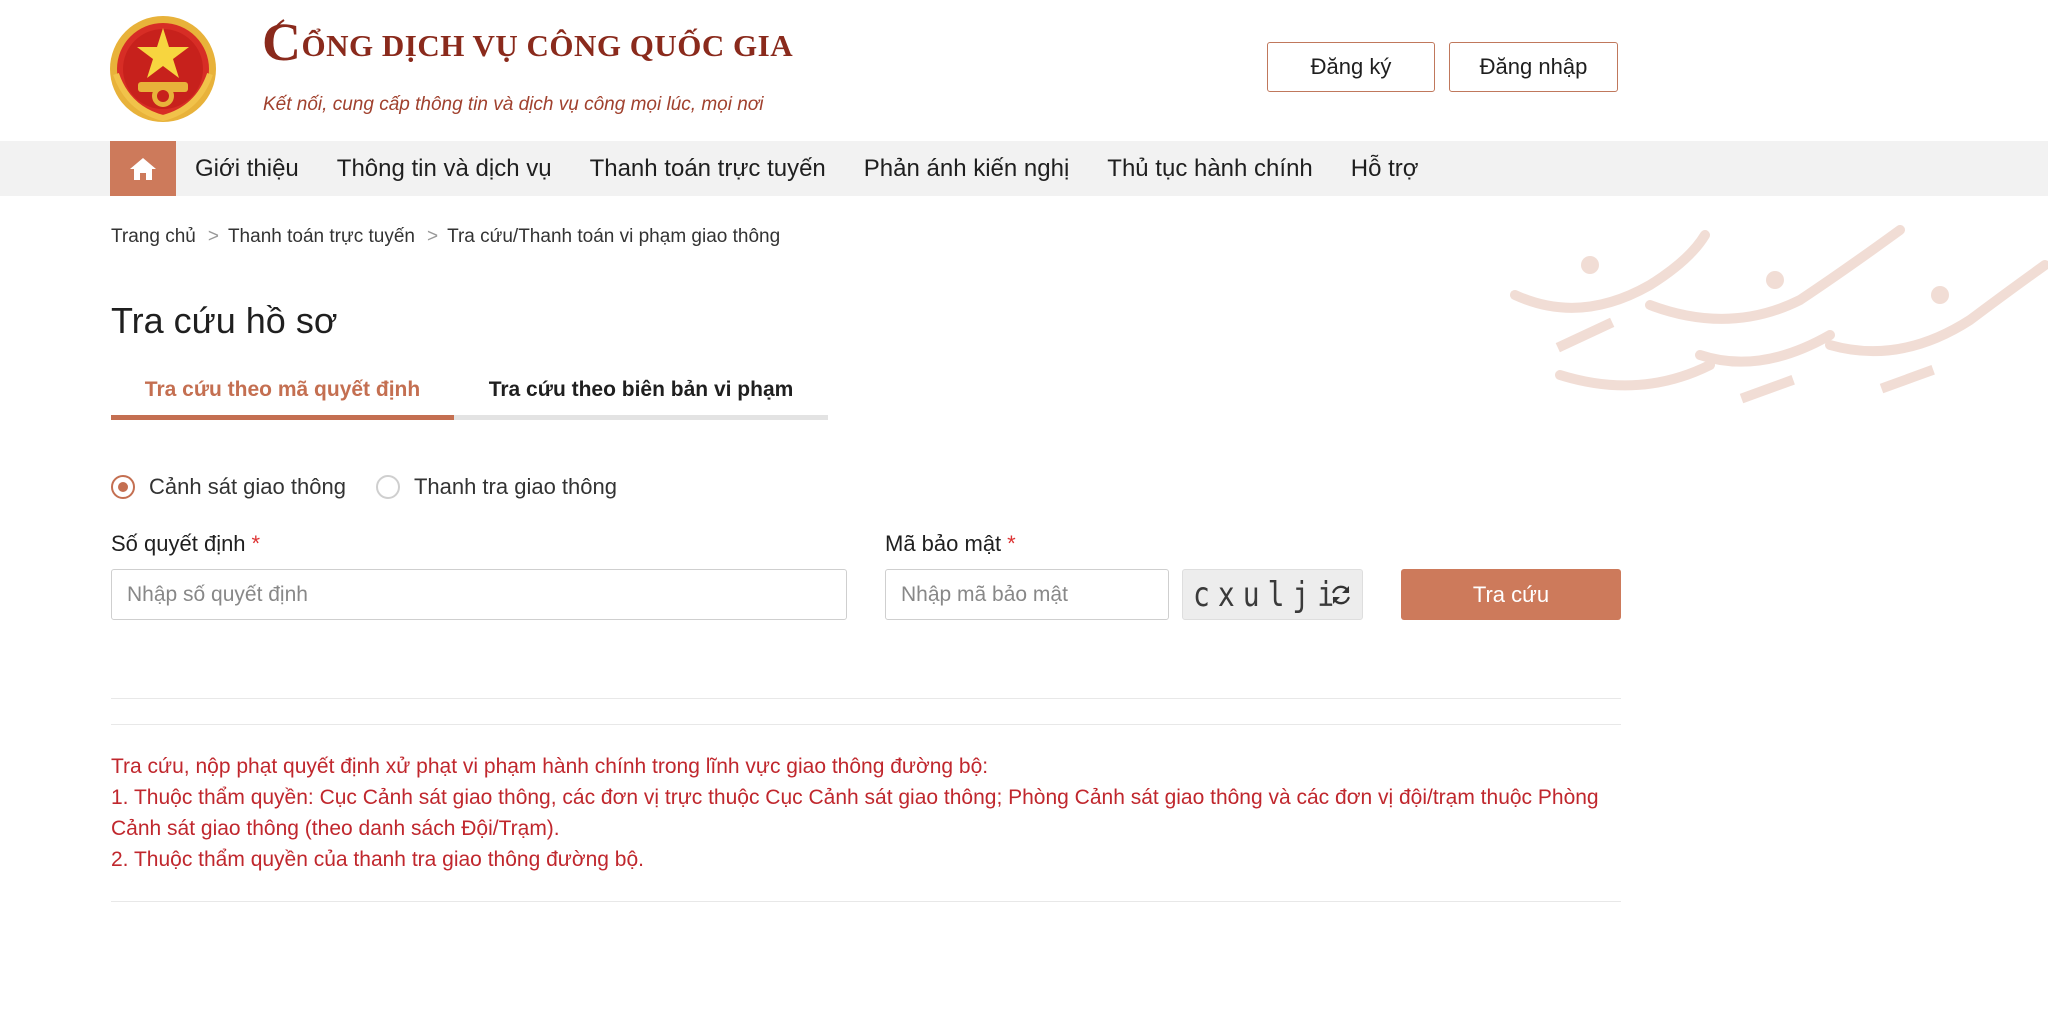 This screenshot has width=2048, height=1028. I want to click on nav-item-support: Hỗ trợ, so click(1385, 169).